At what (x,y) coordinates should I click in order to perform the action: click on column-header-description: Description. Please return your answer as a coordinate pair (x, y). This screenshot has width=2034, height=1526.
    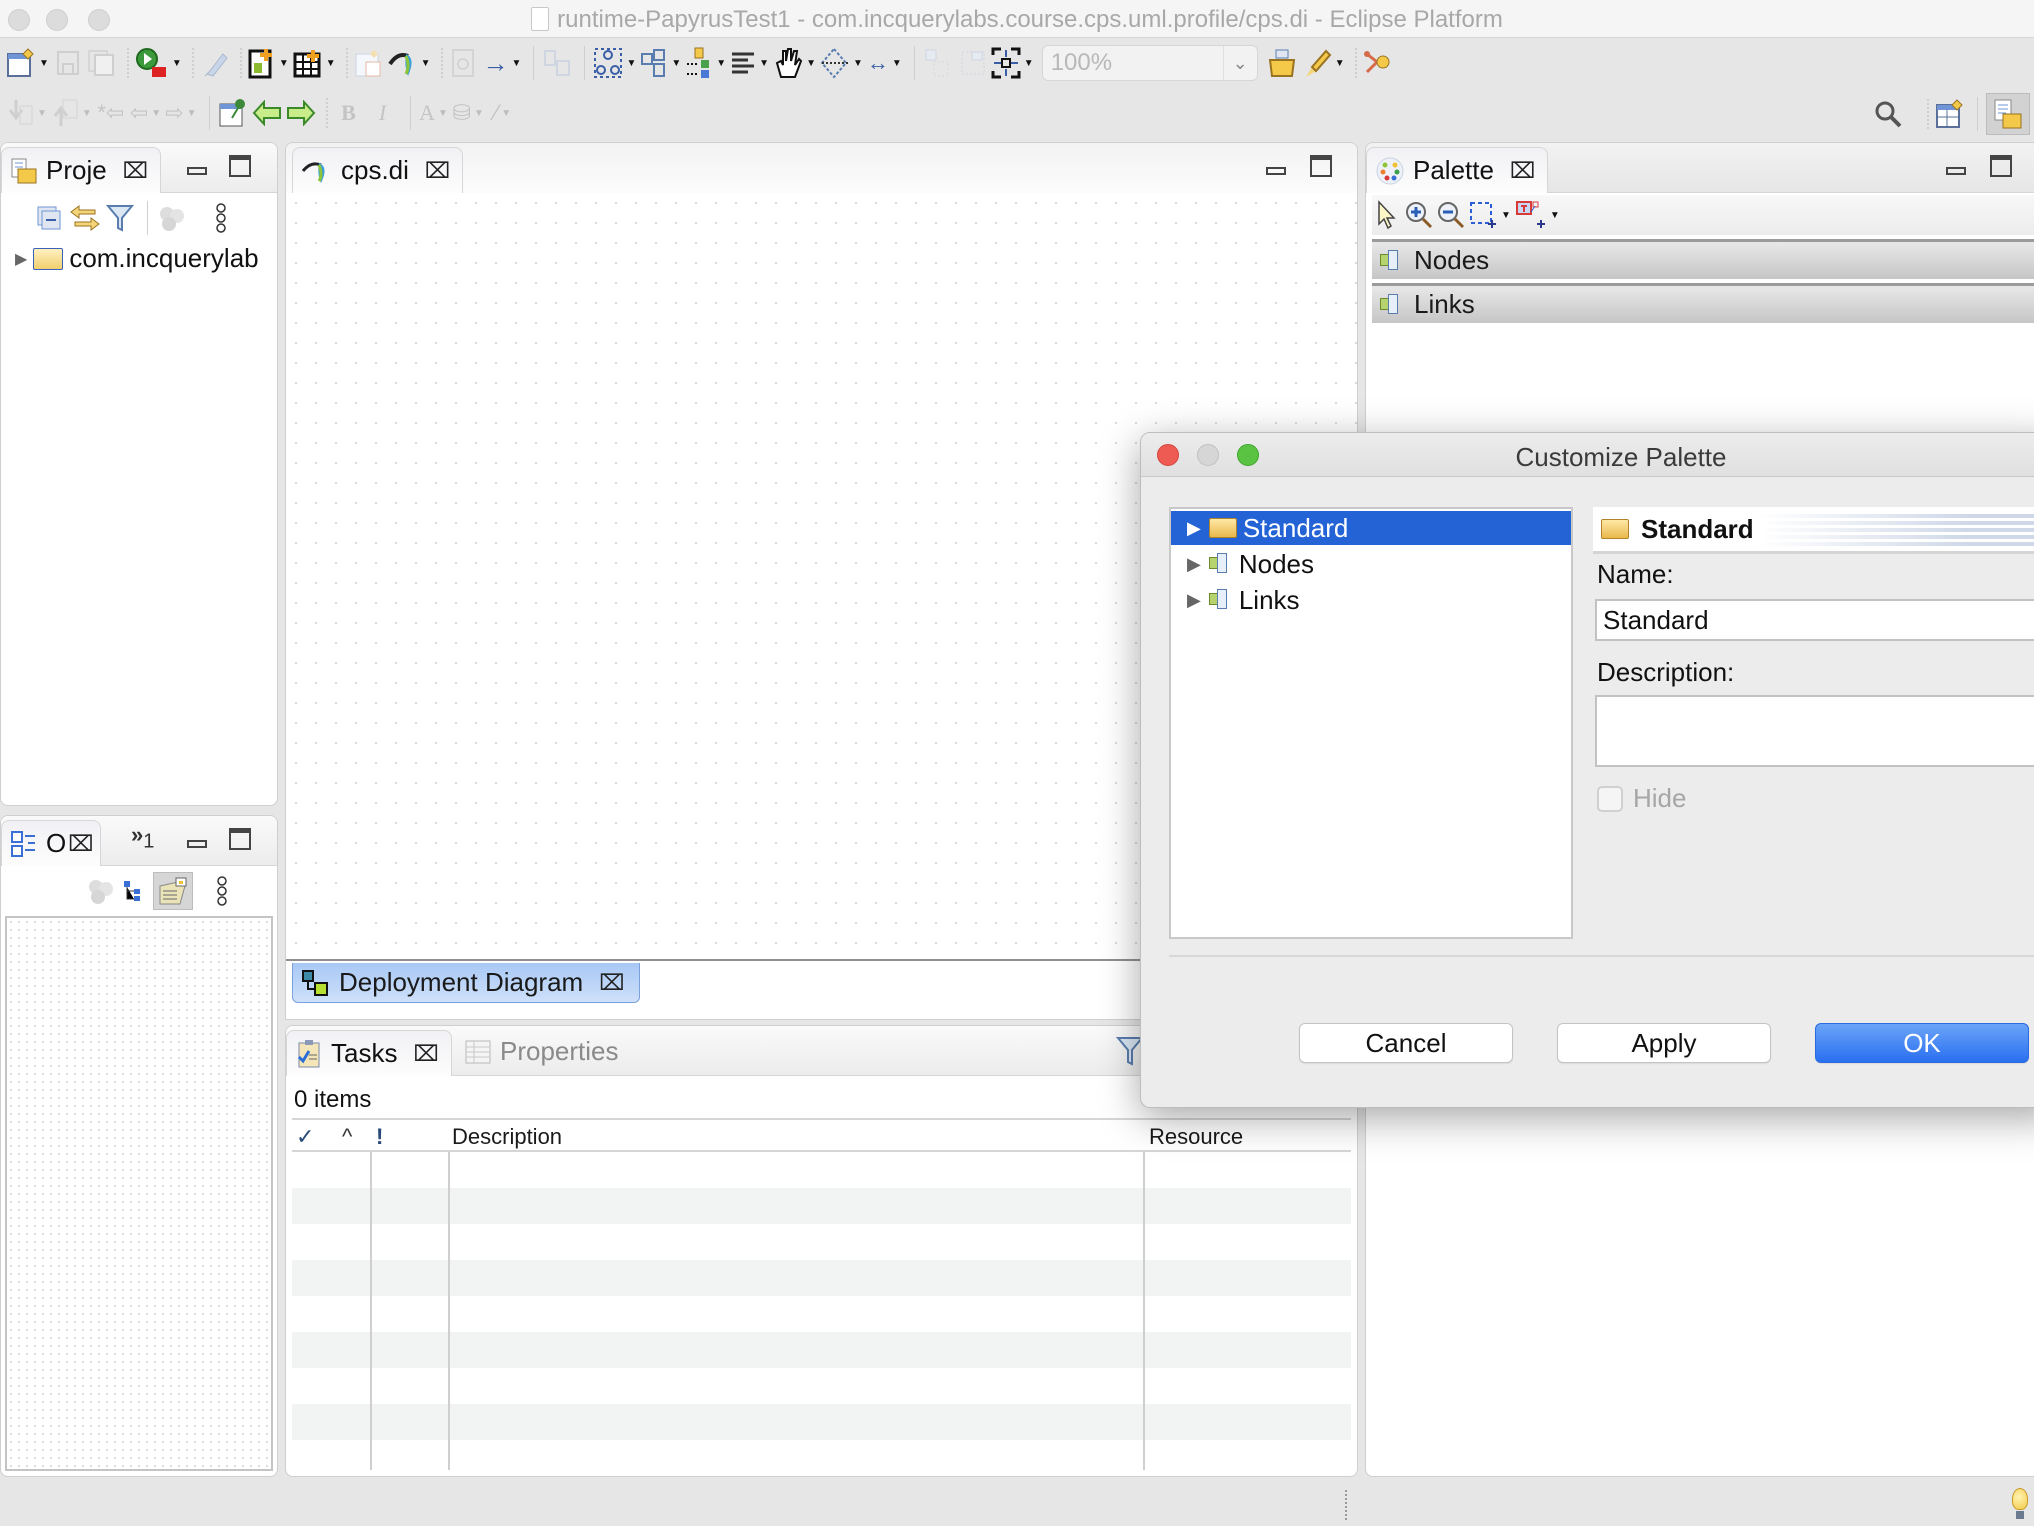
    Looking at the image, I should click on (507, 1137).